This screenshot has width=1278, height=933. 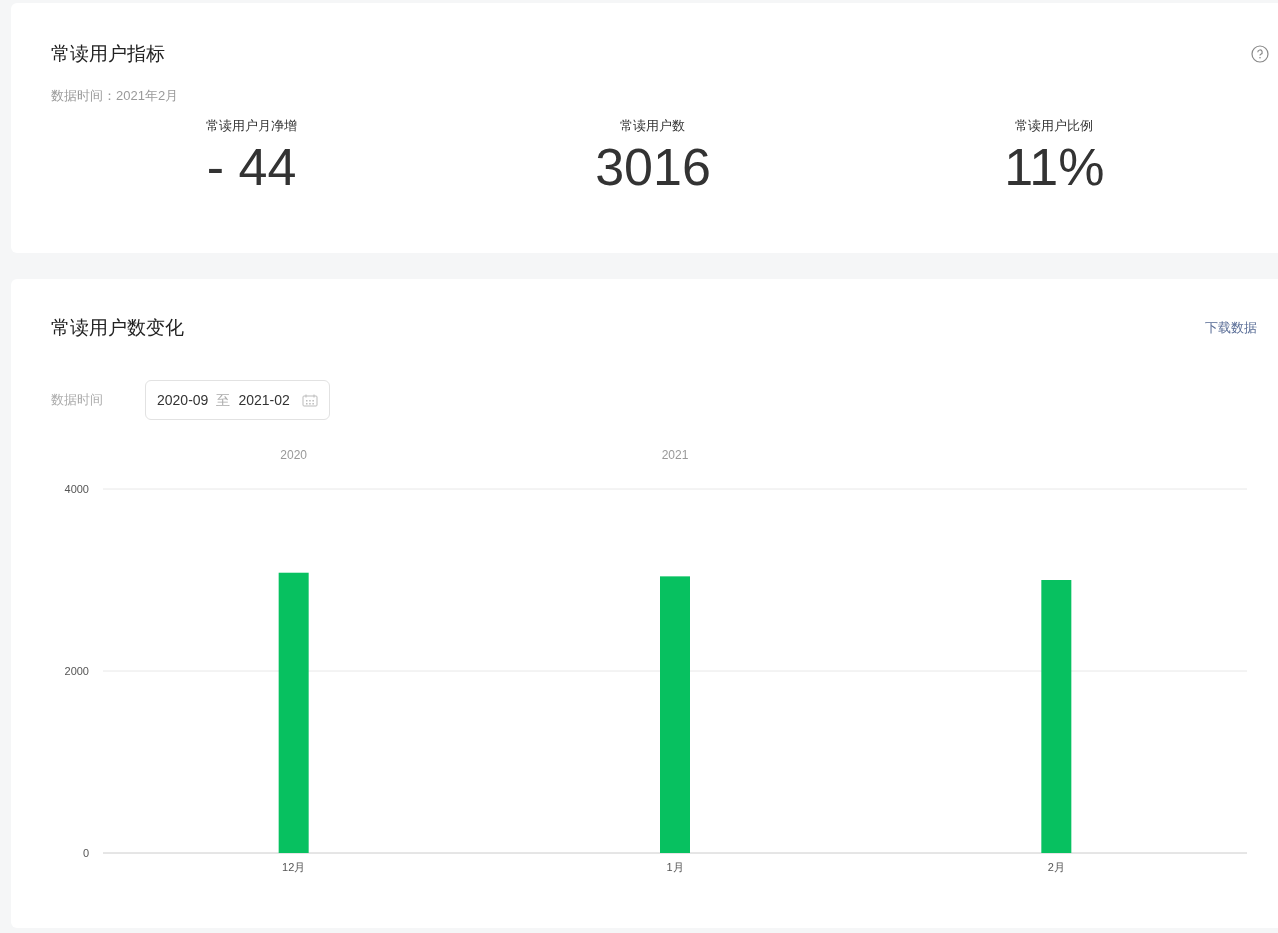 What do you see at coordinates (1231, 328) in the screenshot?
I see `download-link: 下载数据` at bounding box center [1231, 328].